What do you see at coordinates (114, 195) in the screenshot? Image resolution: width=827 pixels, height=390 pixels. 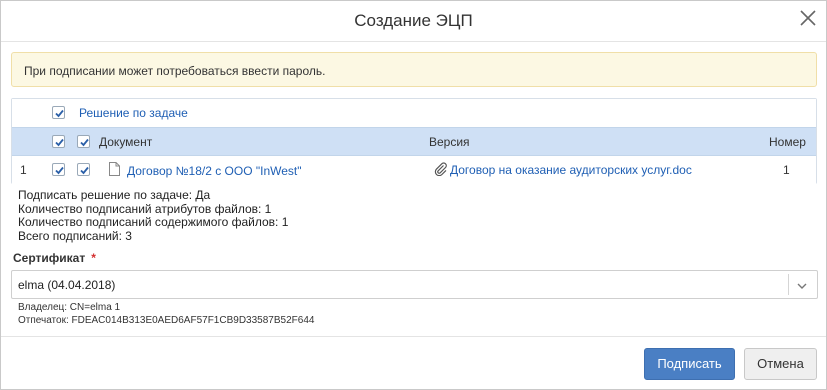 I see `summary-sign-decision: Подписать решение по задаче: Да` at bounding box center [114, 195].